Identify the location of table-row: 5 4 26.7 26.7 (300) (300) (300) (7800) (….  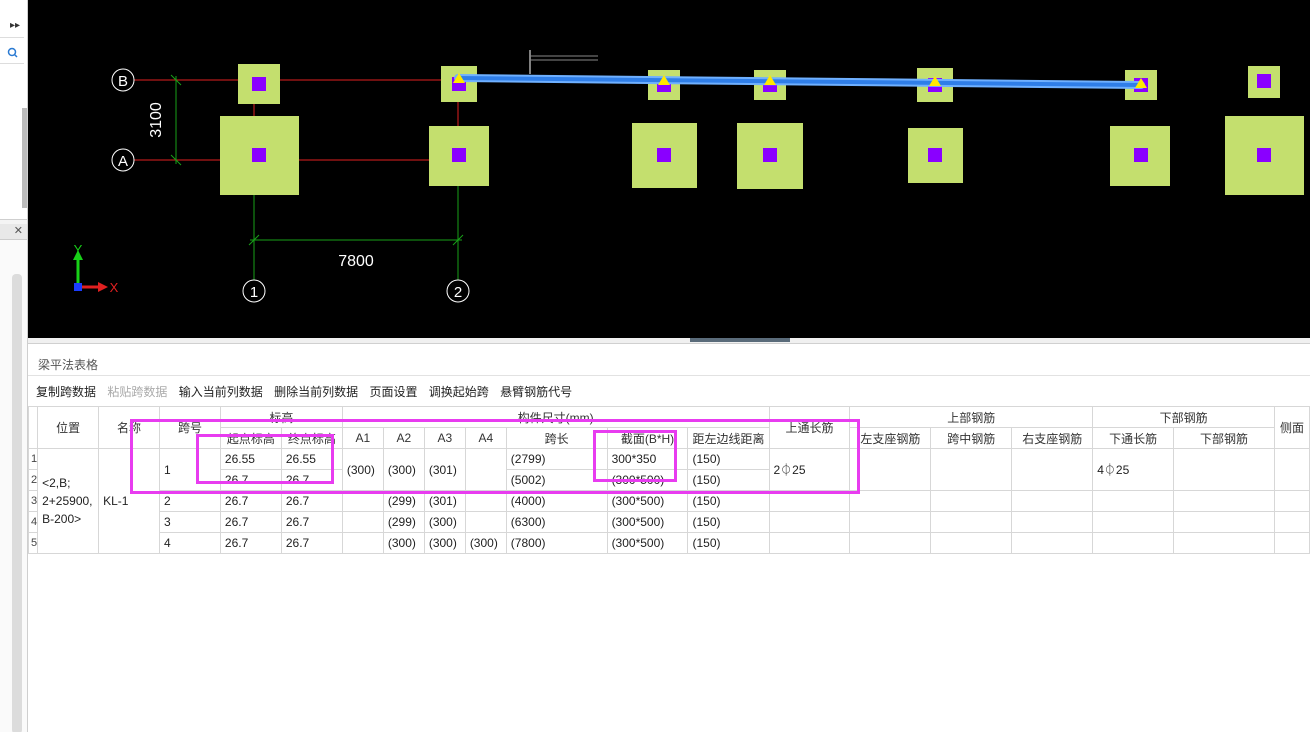
(668, 543).